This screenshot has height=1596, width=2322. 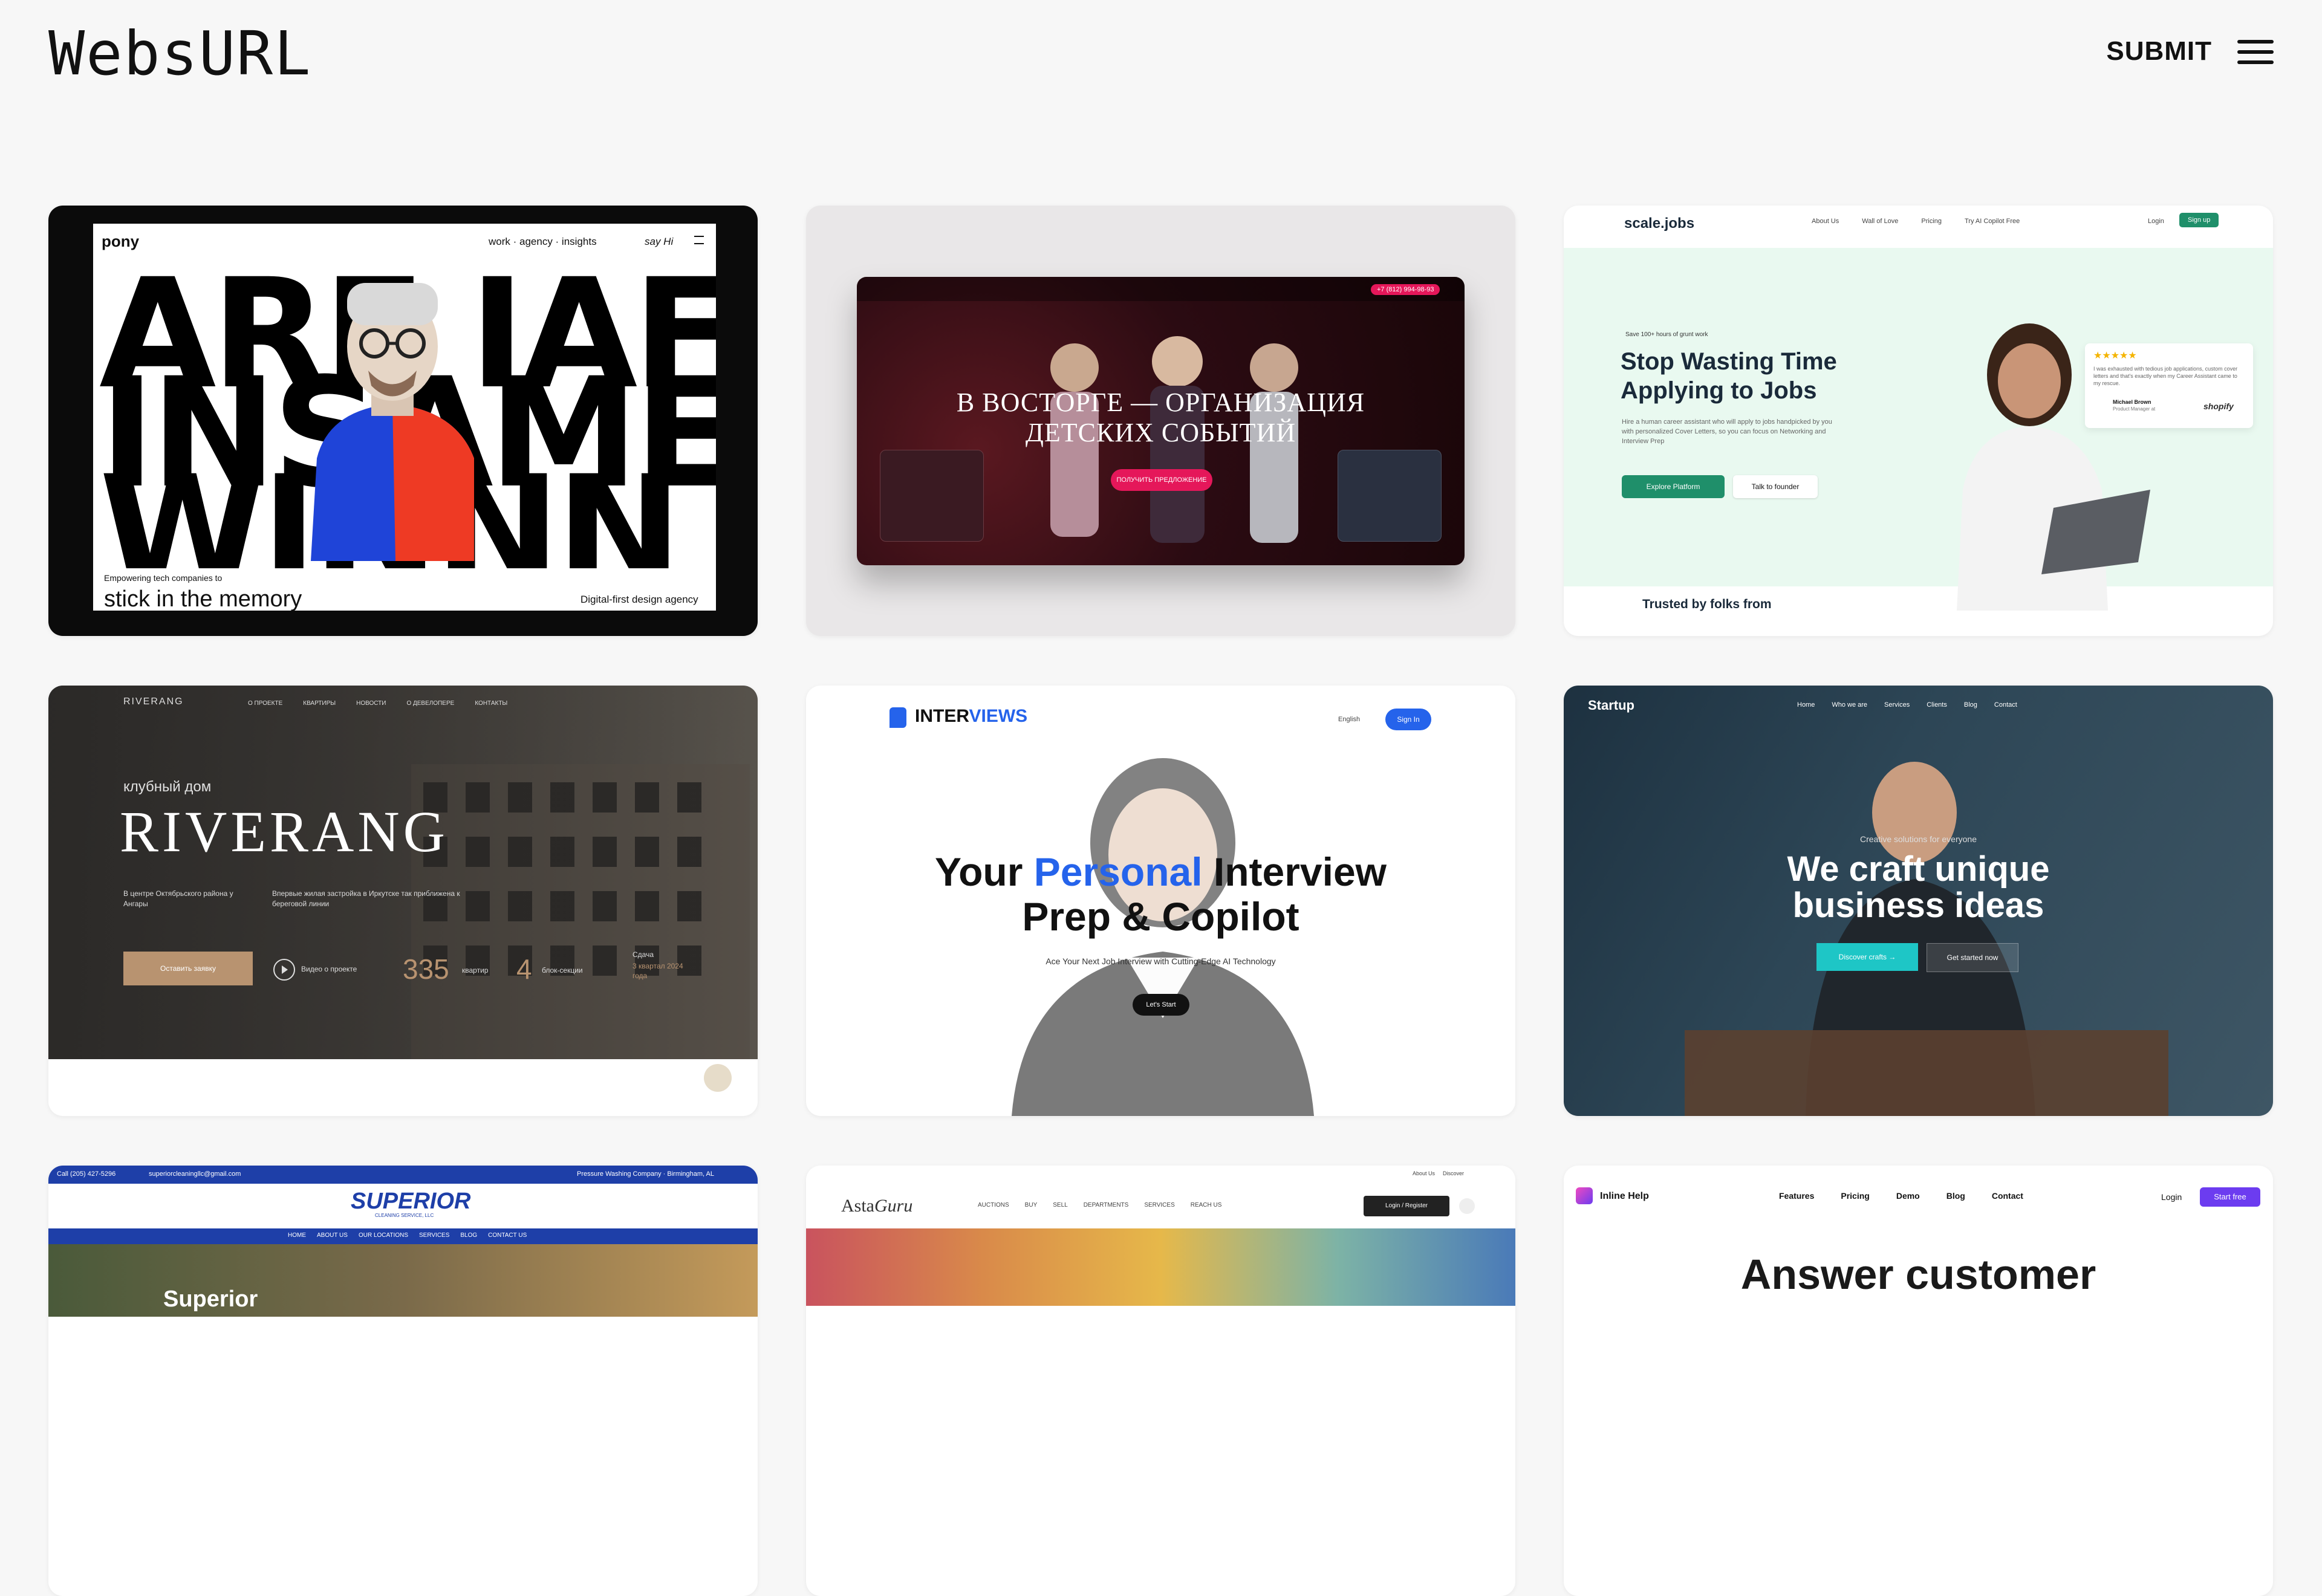 I want to click on events-headline-2: ДЕТСКИХ СОБЫТИЙ, so click(x=1160, y=432).